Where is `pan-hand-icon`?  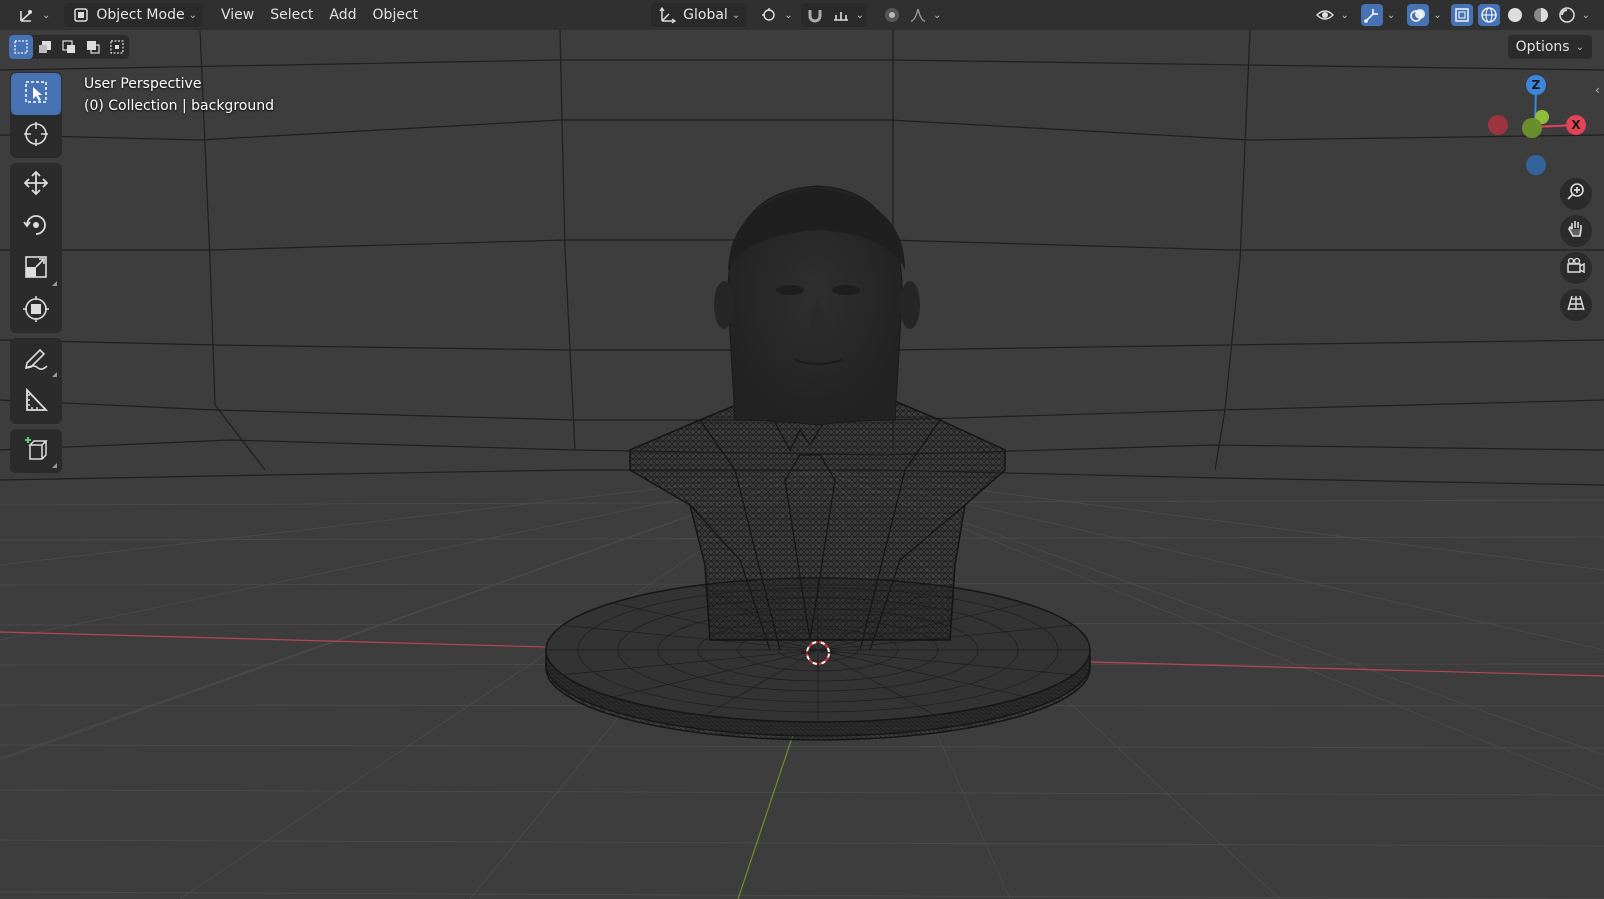 pan-hand-icon is located at coordinates (1576, 231).